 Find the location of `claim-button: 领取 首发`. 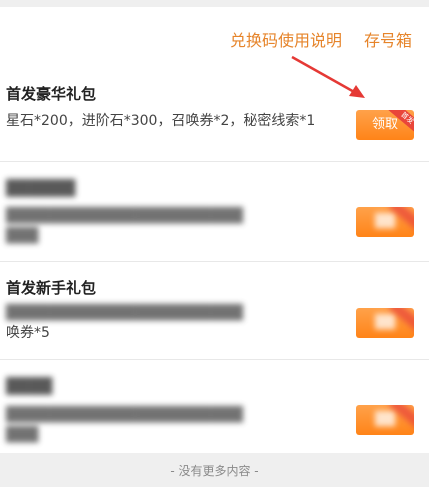

claim-button: 领取 首发 is located at coordinates (385, 125).